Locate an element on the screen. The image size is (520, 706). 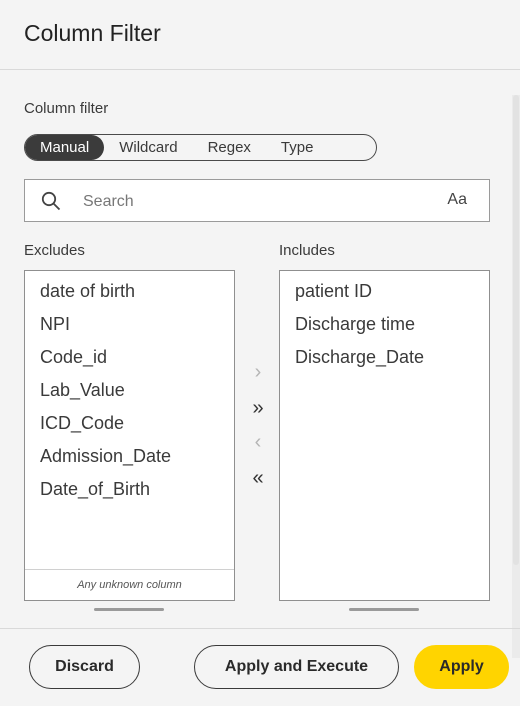
apply-button: Apply is located at coordinates (461, 667).